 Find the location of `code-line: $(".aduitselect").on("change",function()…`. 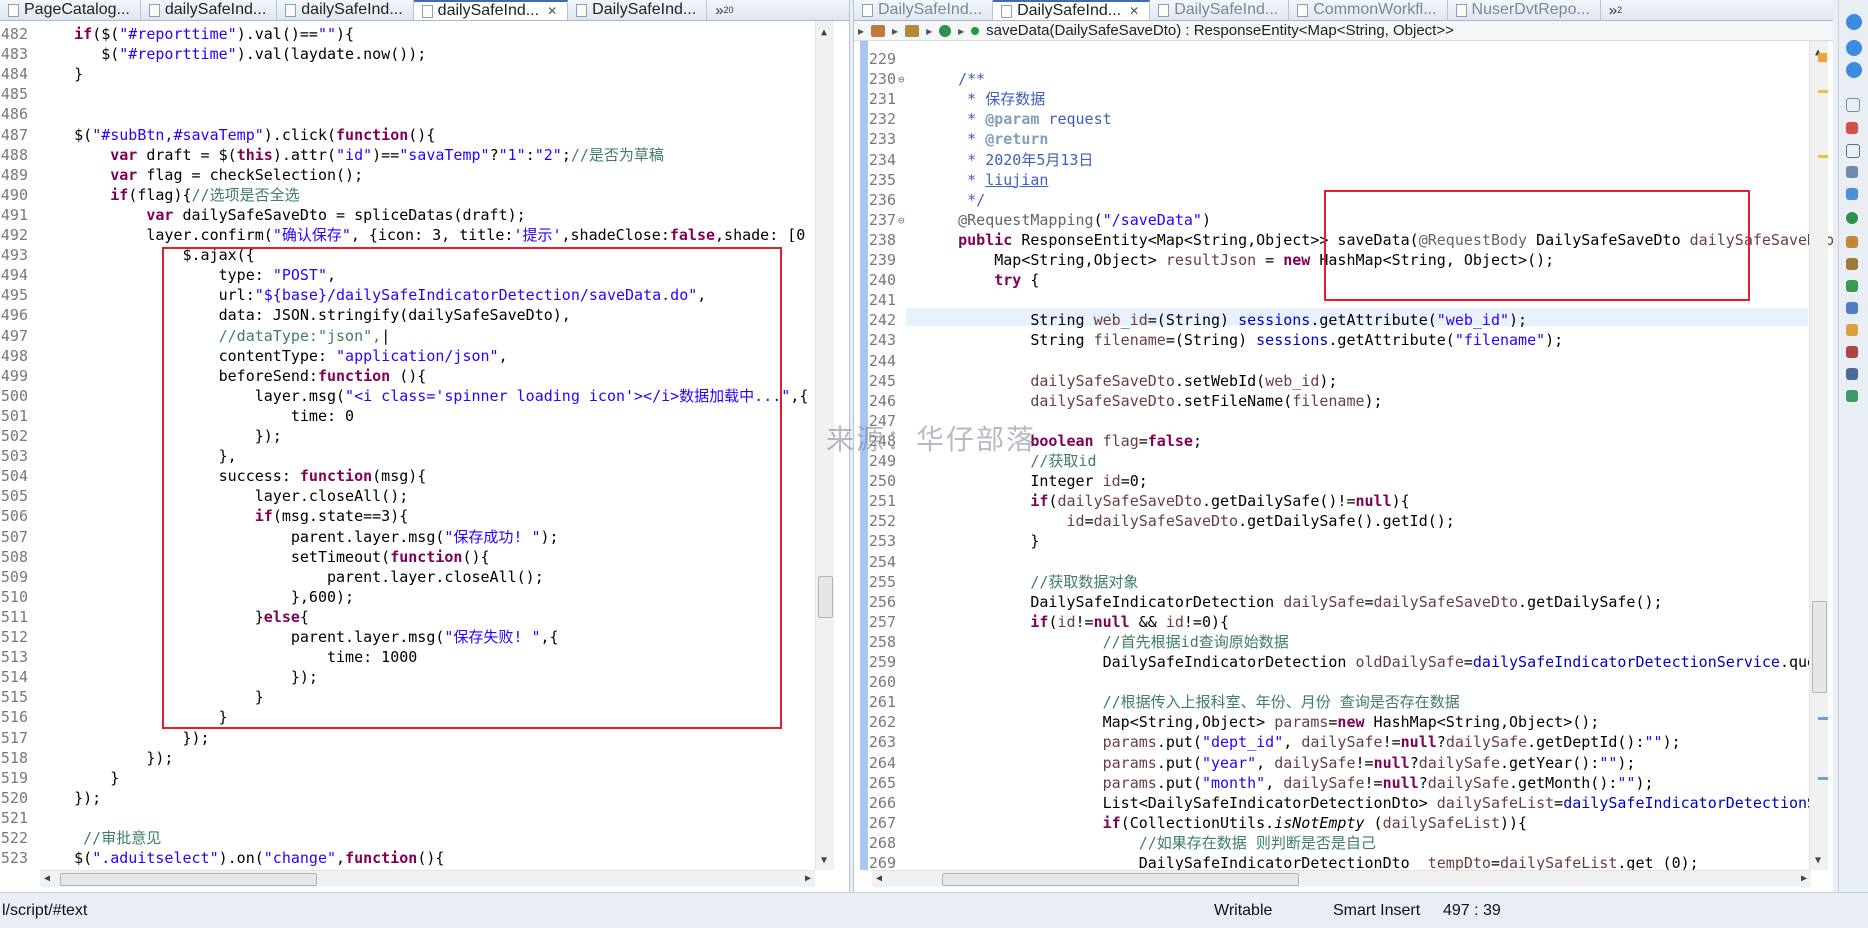

code-line: $(".aduitselect").on("change",function()… is located at coordinates (241, 858).